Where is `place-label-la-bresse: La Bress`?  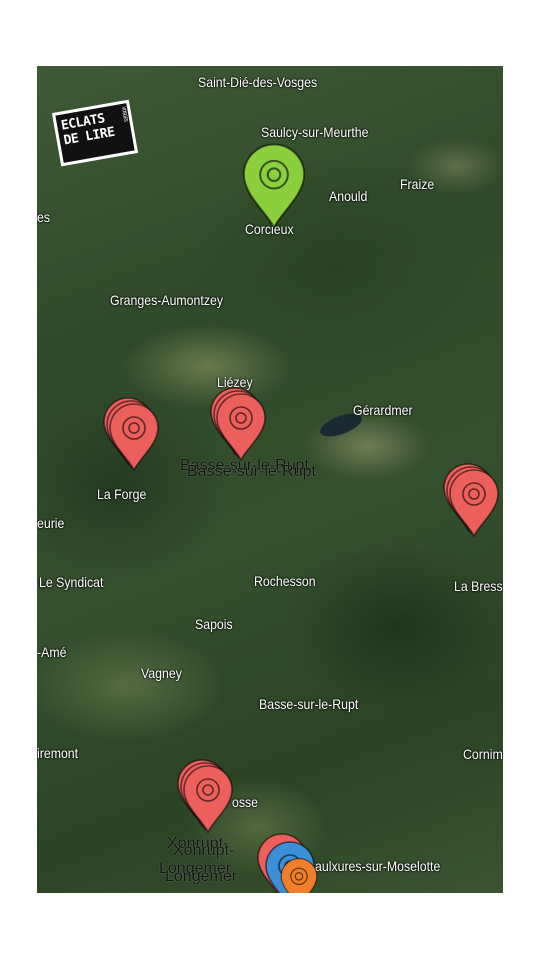
place-label-la-bresse: La Bress is located at coordinates (478, 586).